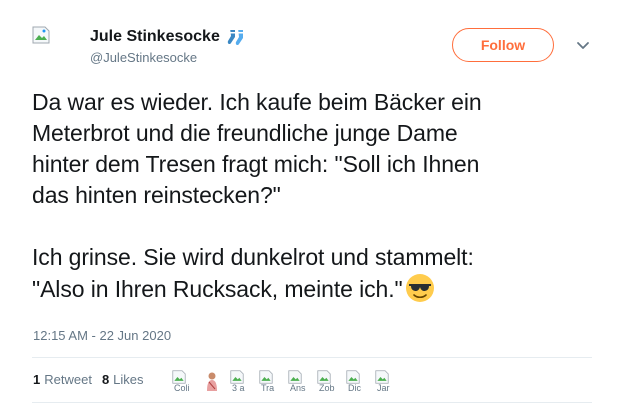 This screenshot has width=627, height=410. I want to click on follow-button: Follow, so click(503, 45).